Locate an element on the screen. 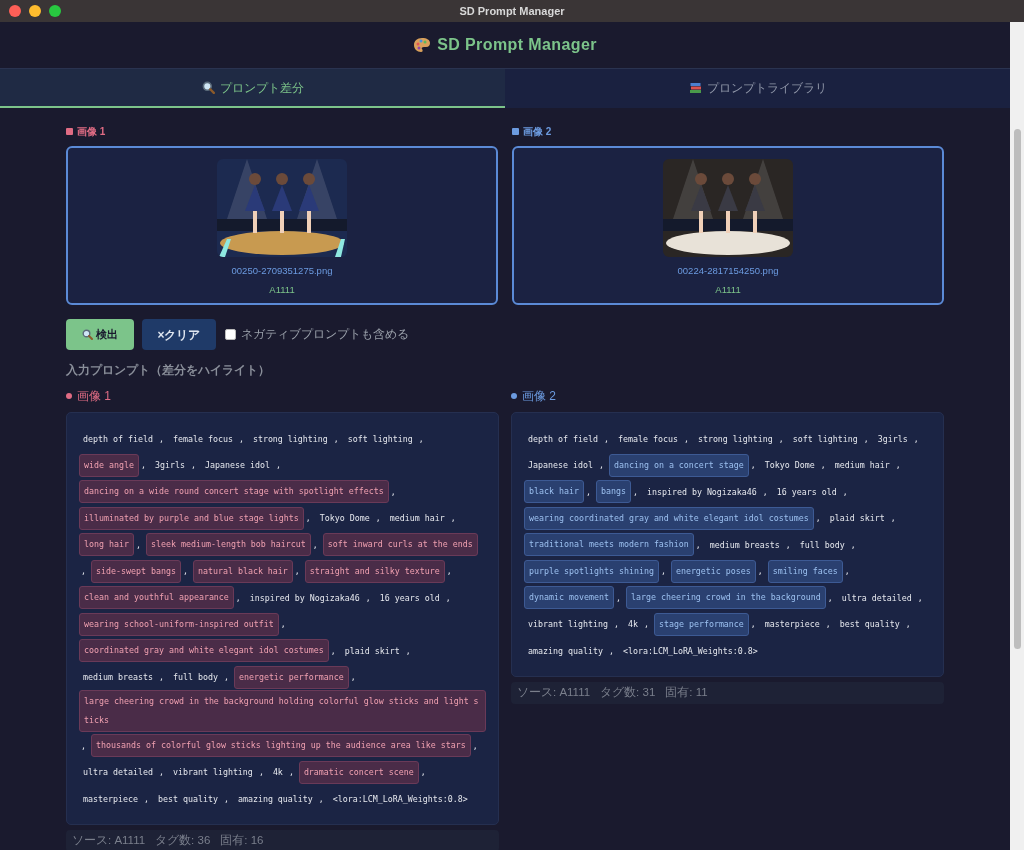 The width and height of the screenshot is (1024, 850). panel-label: 画像 1 is located at coordinates (94, 397).